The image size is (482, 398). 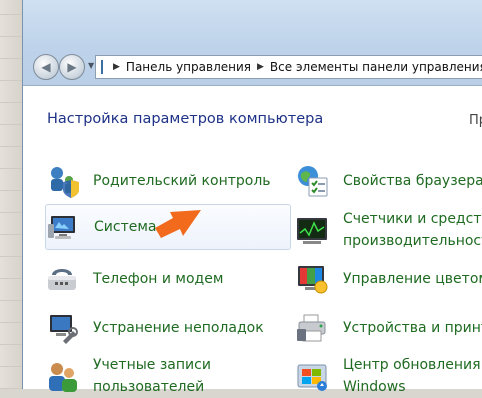 I want to click on internet-options-icon, so click(x=312, y=181).